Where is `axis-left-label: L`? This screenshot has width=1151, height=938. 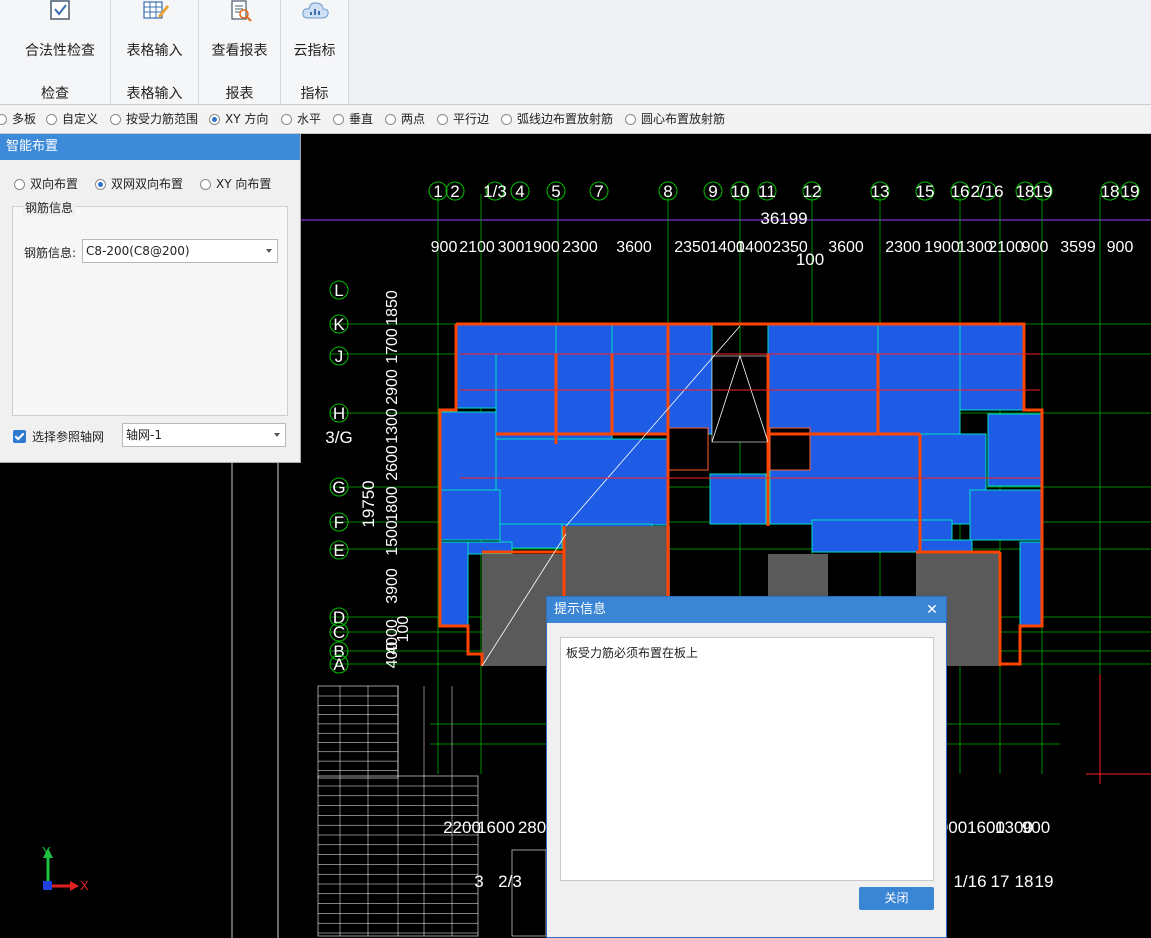
axis-left-label: L is located at coordinates (338, 290).